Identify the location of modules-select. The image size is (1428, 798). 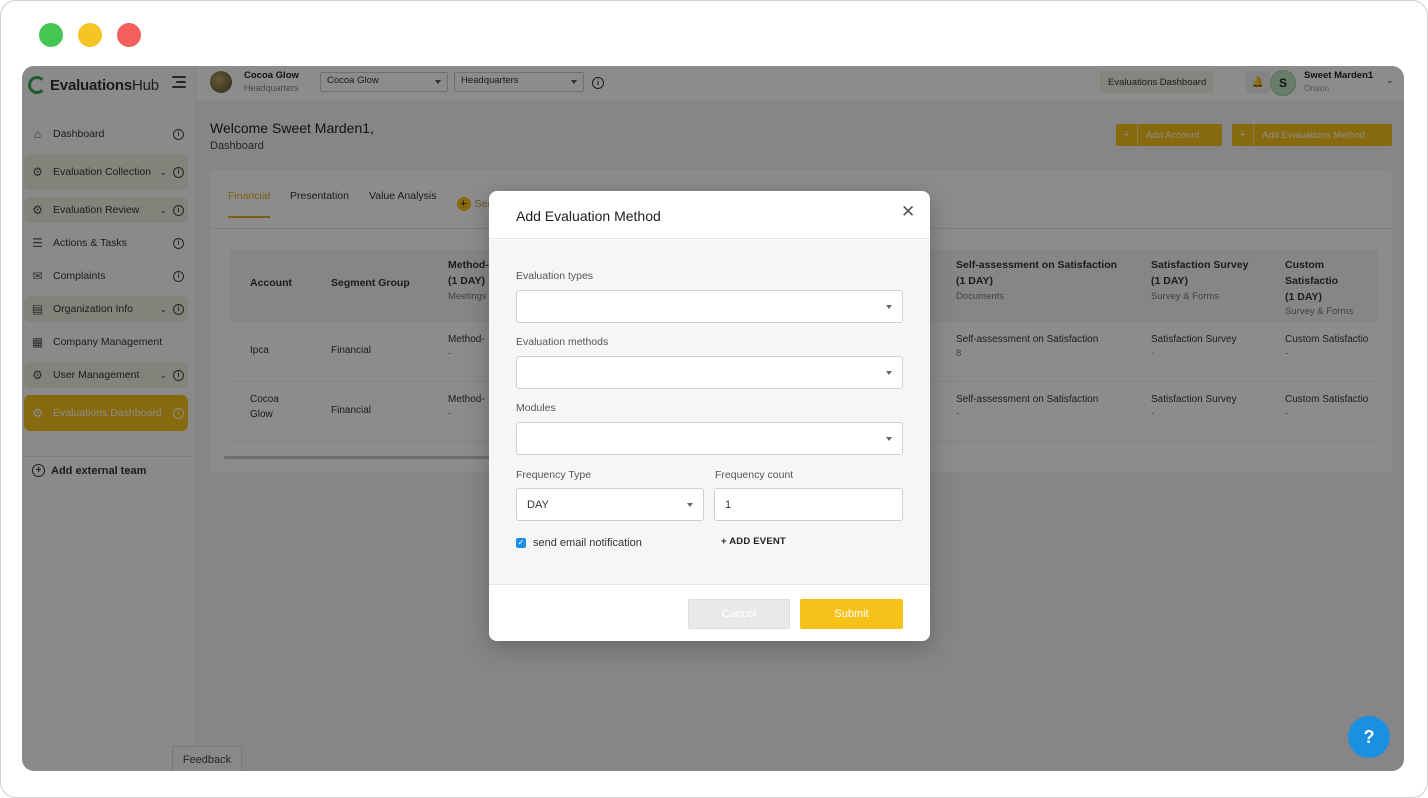
(709, 438).